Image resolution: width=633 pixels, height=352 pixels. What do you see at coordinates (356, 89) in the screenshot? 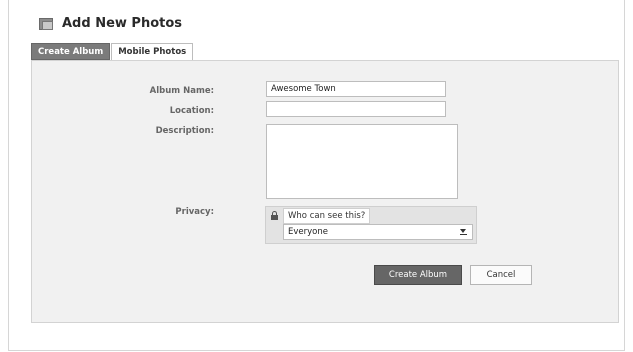
I see `album-name-input: Awesome Town` at bounding box center [356, 89].